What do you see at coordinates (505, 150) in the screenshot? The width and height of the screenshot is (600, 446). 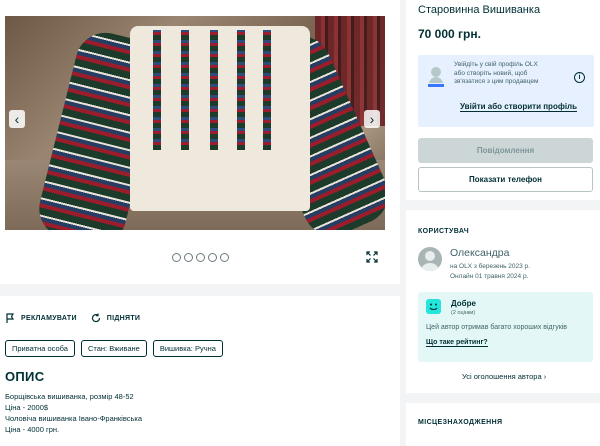 I see `message-button: Повідомлення` at bounding box center [505, 150].